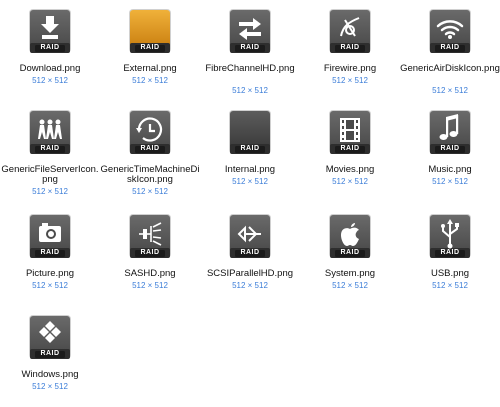  Describe the element at coordinates (450, 31) in the screenshot. I see `wifi-icon: RAID` at that location.